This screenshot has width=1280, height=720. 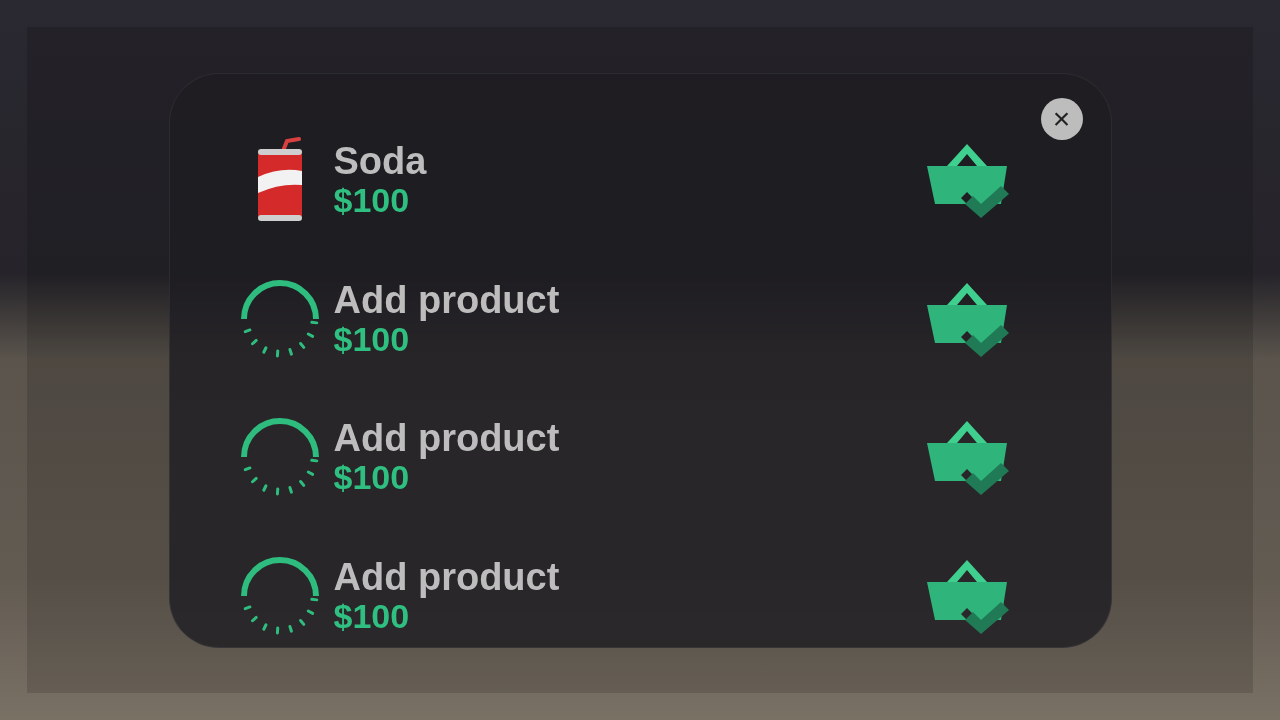 What do you see at coordinates (1061, 118) in the screenshot?
I see `close-button: ×` at bounding box center [1061, 118].